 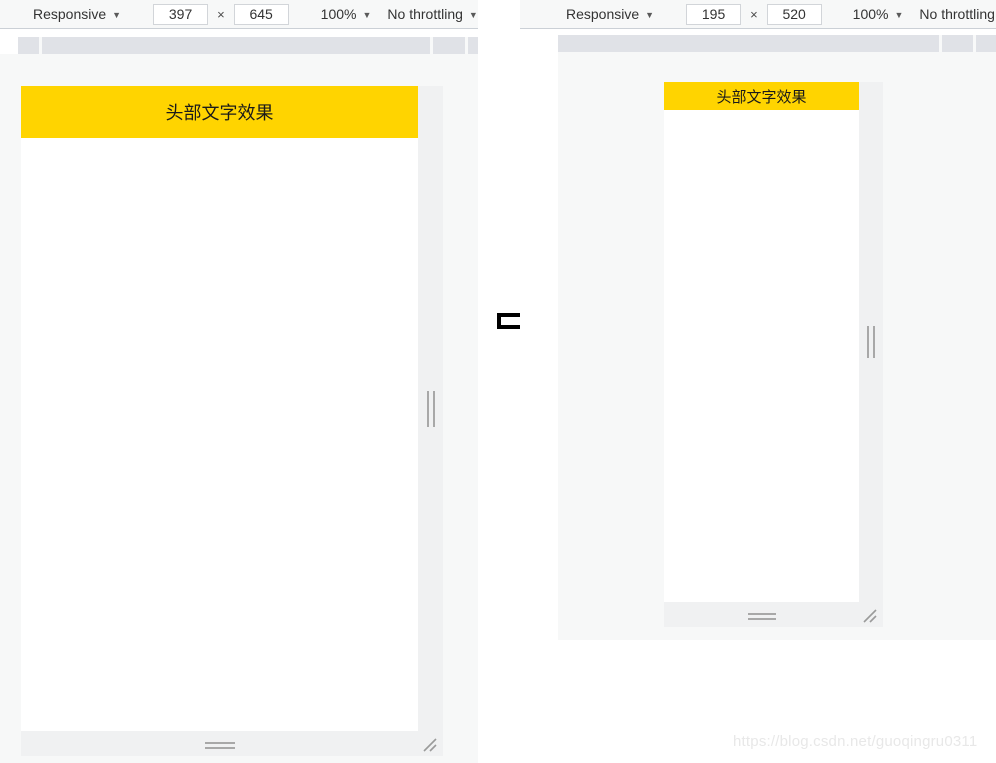 I want to click on watermark: https://blog.csdn.net/guoqingru0311, so click(x=855, y=741).